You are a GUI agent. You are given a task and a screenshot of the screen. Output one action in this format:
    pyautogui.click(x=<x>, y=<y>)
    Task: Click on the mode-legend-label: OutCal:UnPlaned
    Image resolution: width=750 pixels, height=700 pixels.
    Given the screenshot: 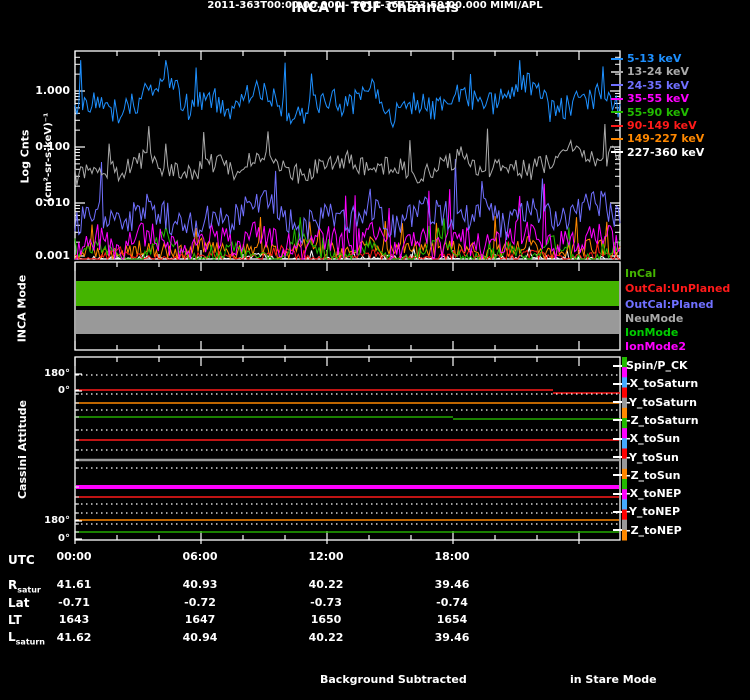 What is the action you would take?
    pyautogui.click(x=678, y=288)
    